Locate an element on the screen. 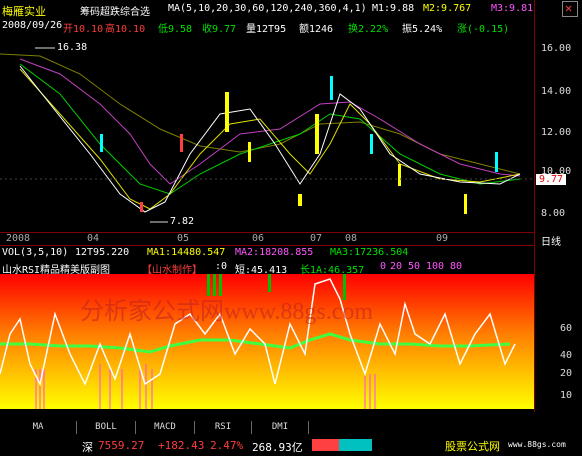  watermark: 分析家公式网www.88gs.com is located at coordinates (226, 311).